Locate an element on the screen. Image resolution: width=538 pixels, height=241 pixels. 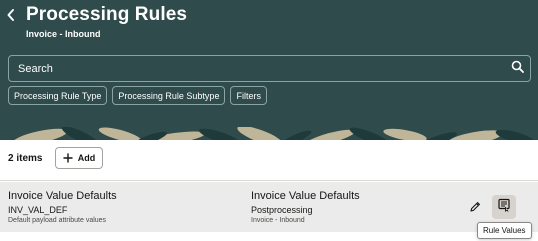
rule-subtype: Postprocessing is located at coordinates (282, 210).